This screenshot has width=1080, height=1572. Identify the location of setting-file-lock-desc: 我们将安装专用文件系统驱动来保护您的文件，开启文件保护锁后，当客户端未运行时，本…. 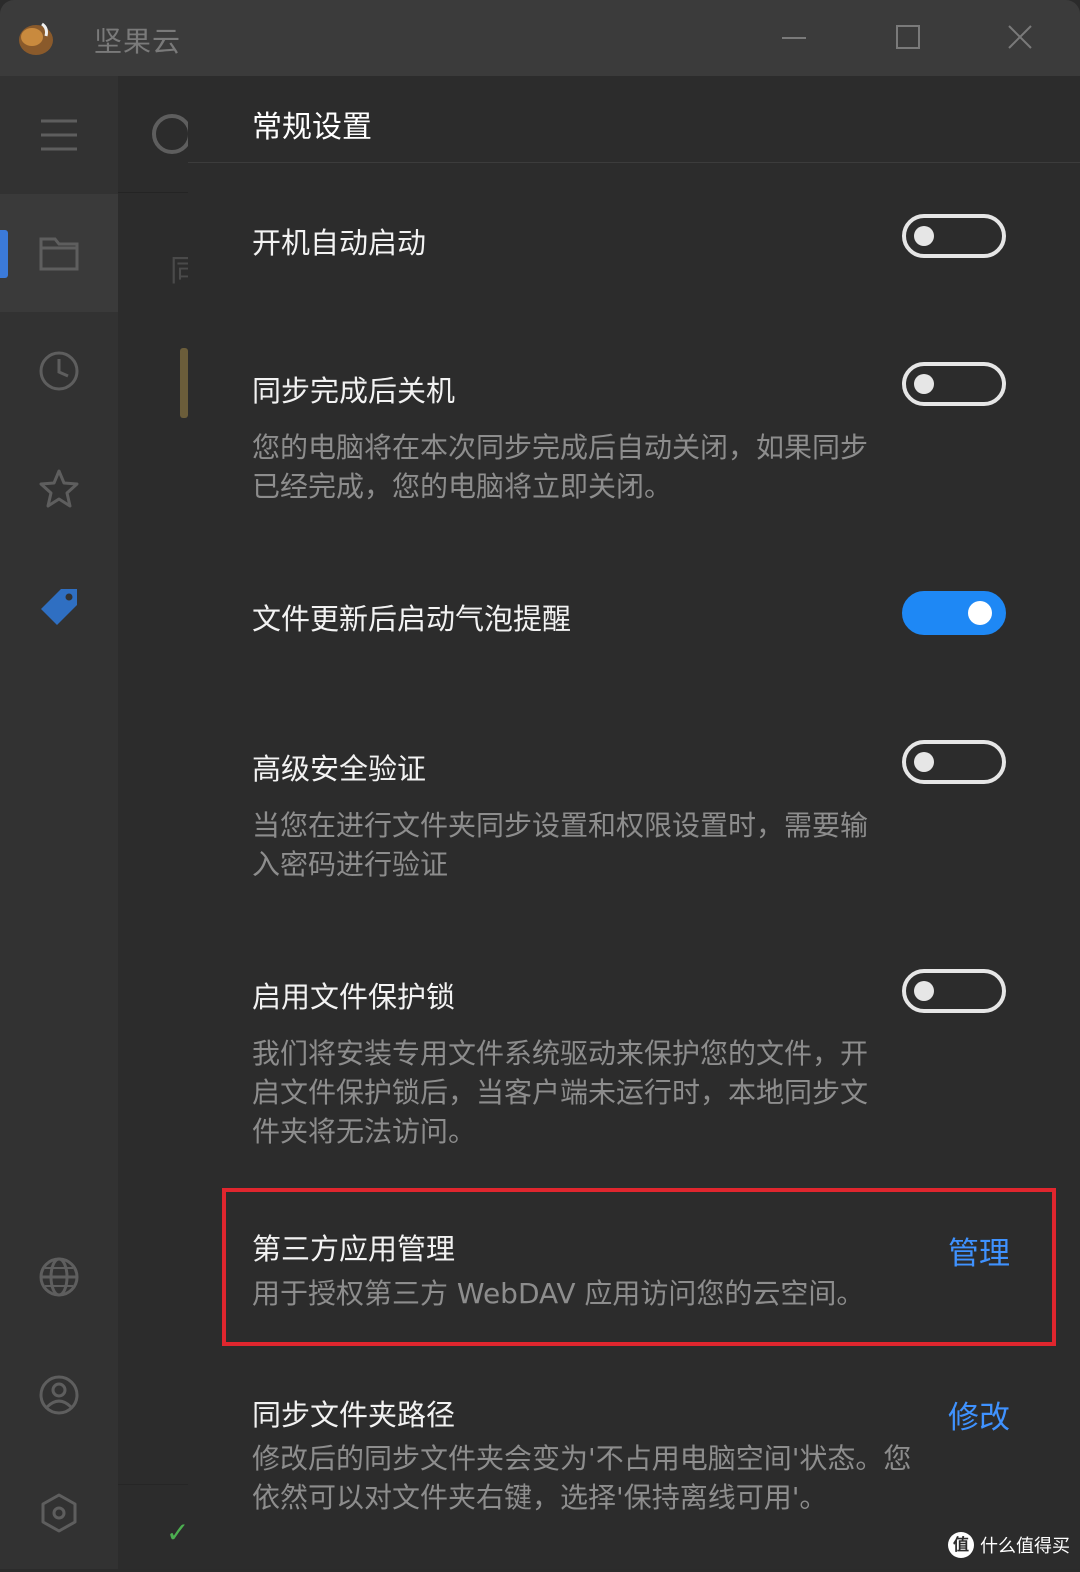
(560, 1092).